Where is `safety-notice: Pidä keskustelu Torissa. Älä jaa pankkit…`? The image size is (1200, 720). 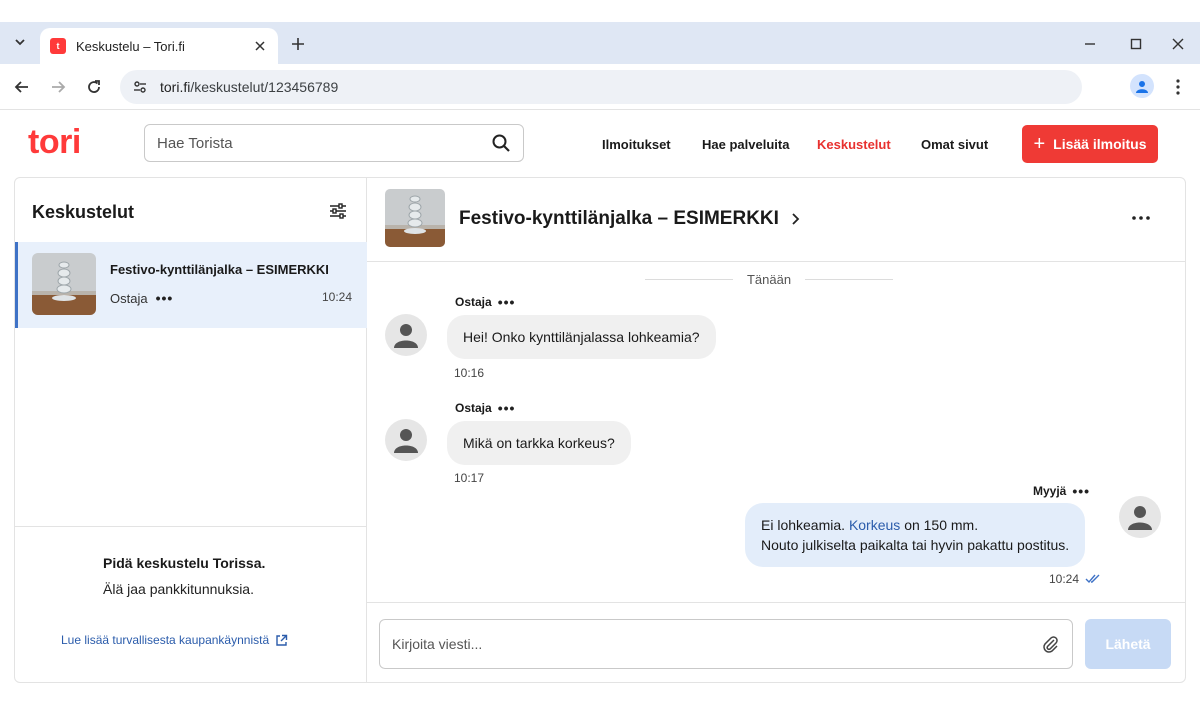
safety-notice: Pidä keskustelu Torissa. Älä jaa pankkit… is located at coordinates (191, 604).